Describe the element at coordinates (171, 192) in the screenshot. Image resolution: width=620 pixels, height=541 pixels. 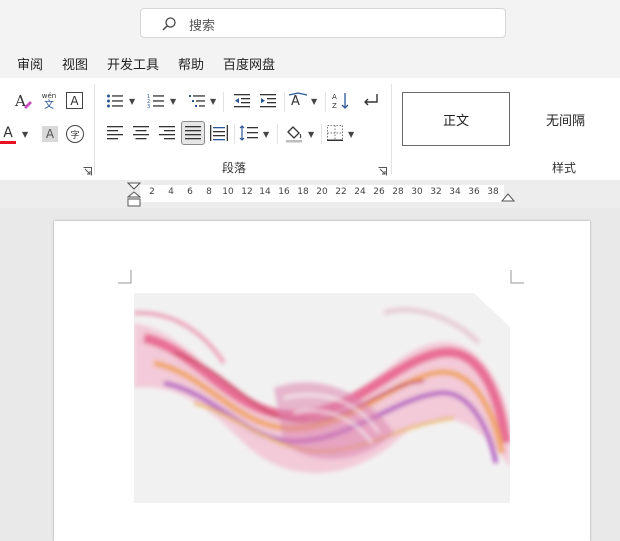
I see `ruler-tick-label: 4` at that location.